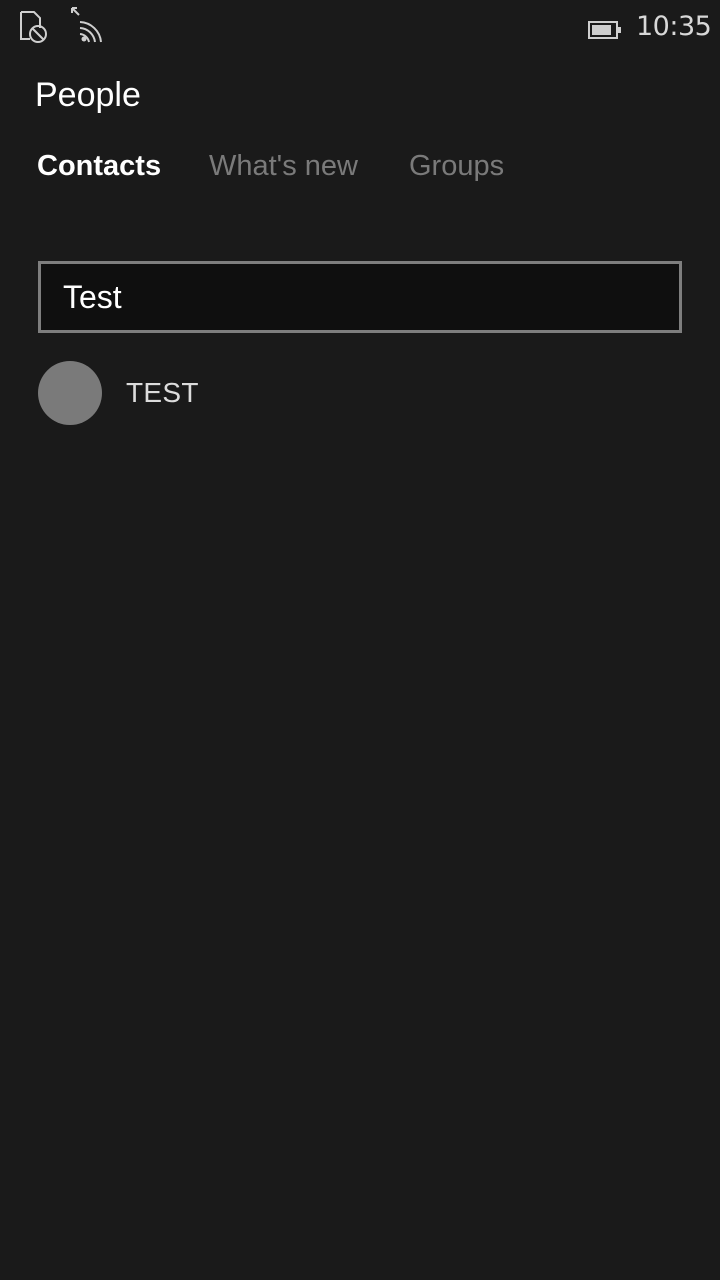 Image resolution: width=720 pixels, height=1280 pixels. What do you see at coordinates (86, 25) in the screenshot?
I see `wifi-icon` at bounding box center [86, 25].